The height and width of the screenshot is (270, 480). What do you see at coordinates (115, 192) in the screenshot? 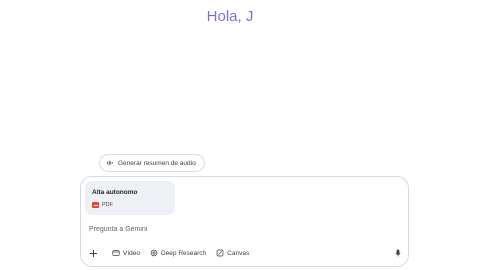
I see `attachment-name: Alta autonomo` at bounding box center [115, 192].